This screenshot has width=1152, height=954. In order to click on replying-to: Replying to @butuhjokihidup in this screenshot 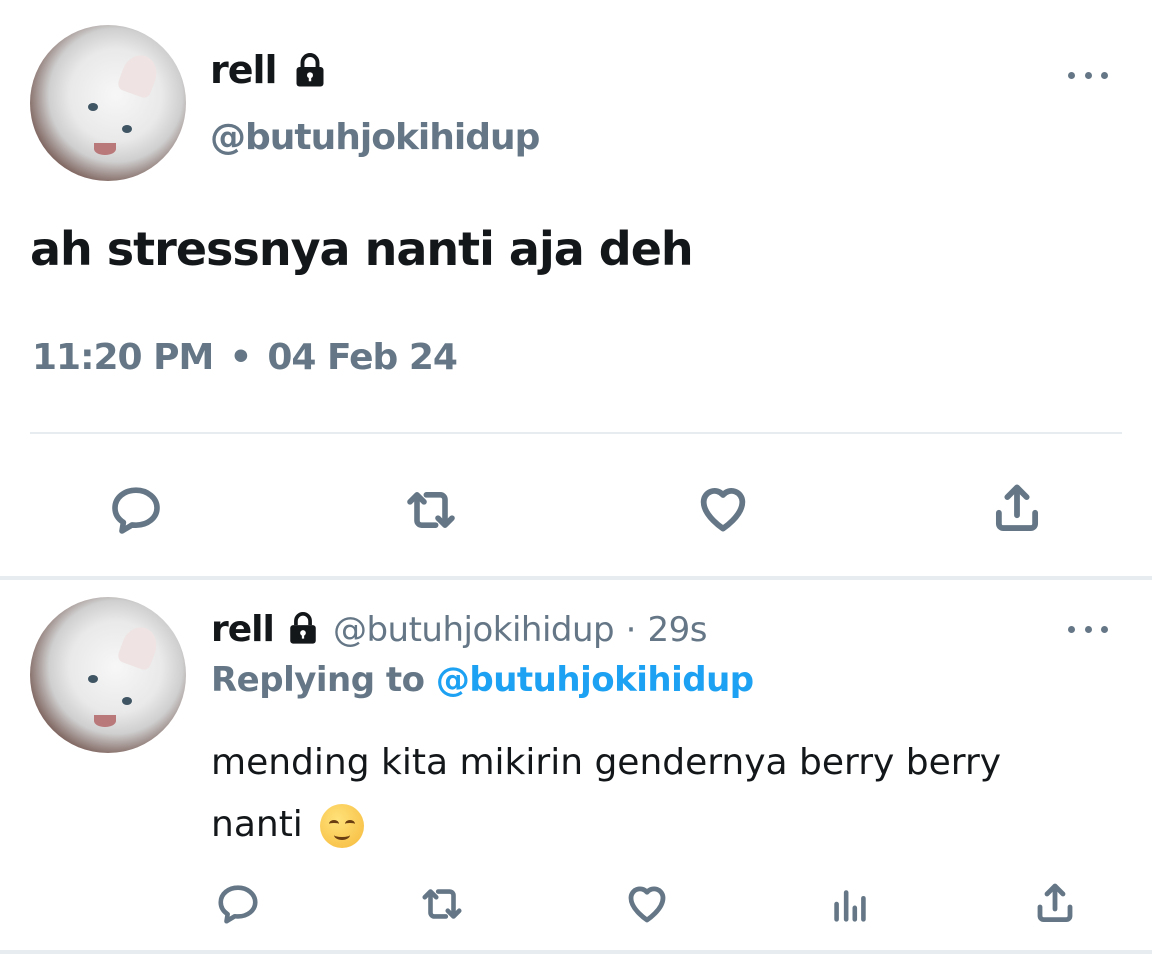, I will do `click(482, 680)`.